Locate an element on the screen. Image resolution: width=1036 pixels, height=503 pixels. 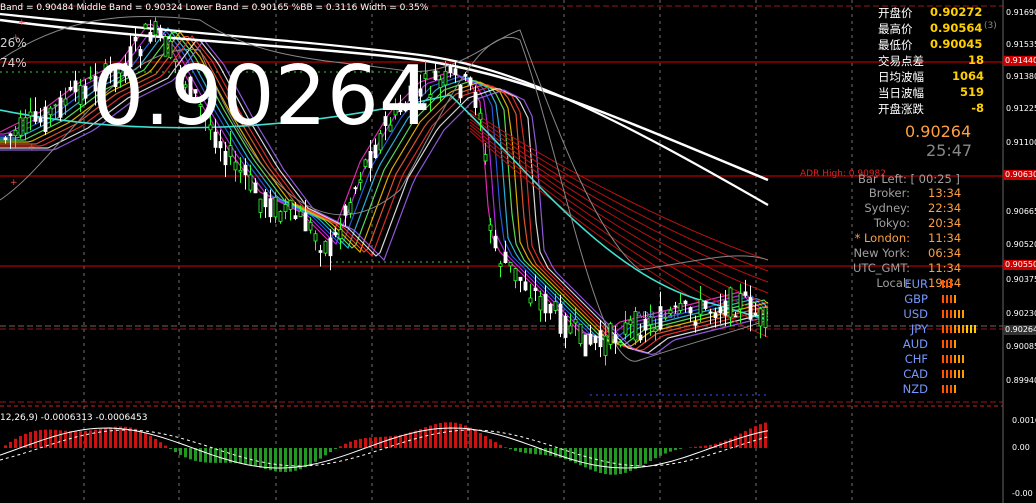
price-axis-label: 0.90665 is located at coordinates (1021, 211).